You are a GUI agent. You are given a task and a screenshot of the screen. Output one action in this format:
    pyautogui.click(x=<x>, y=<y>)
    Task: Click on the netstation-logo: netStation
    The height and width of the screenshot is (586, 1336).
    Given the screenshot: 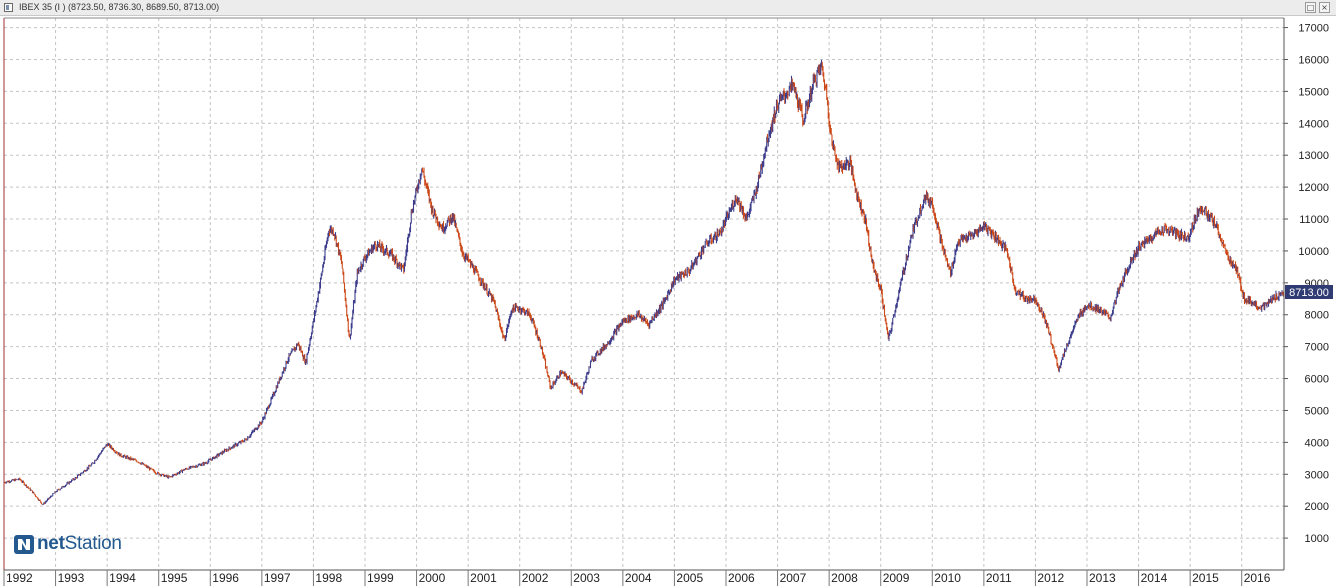 What is the action you would take?
    pyautogui.click(x=68, y=544)
    